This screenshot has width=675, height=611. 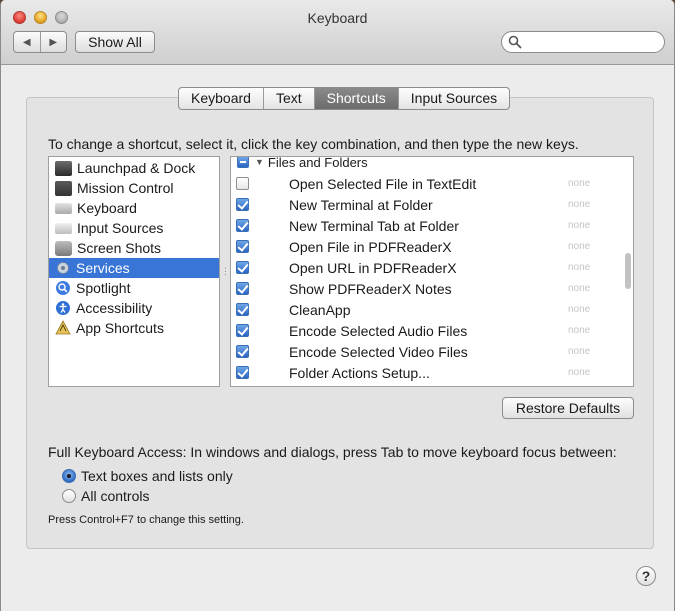 What do you see at coordinates (592, 43) in the screenshot?
I see `search-input` at bounding box center [592, 43].